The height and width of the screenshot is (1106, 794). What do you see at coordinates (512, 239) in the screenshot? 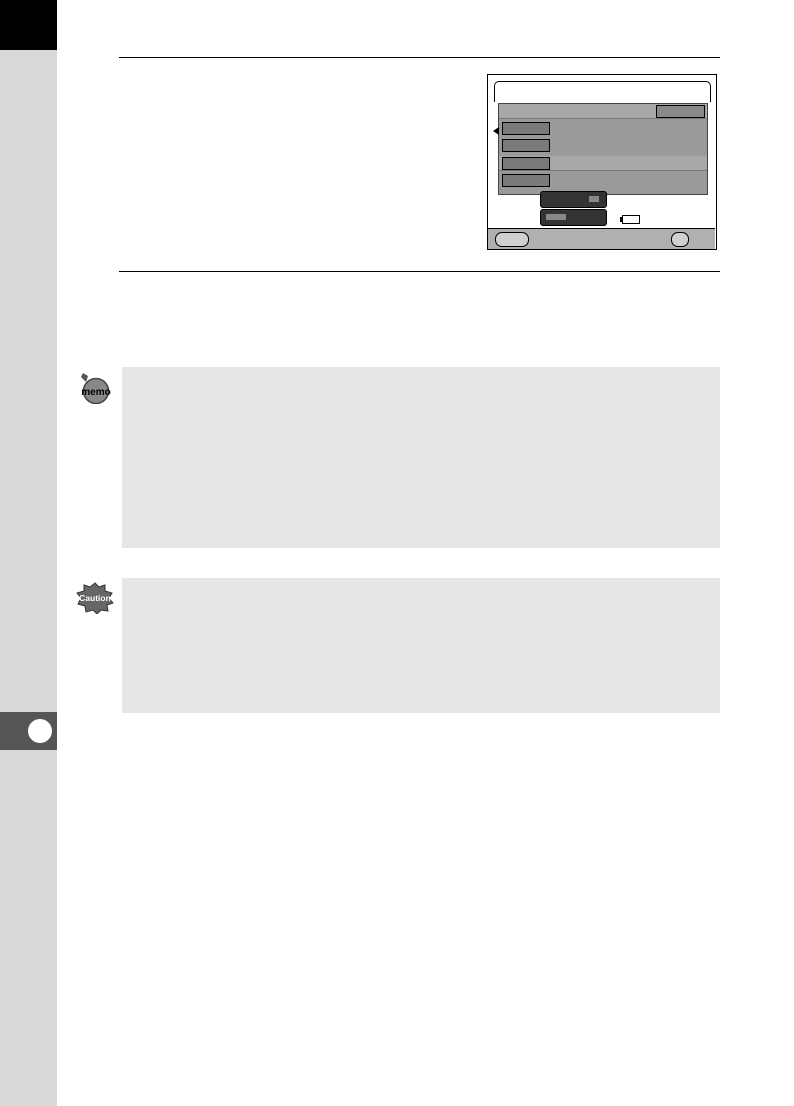
I see `menu-button-icon` at bounding box center [512, 239].